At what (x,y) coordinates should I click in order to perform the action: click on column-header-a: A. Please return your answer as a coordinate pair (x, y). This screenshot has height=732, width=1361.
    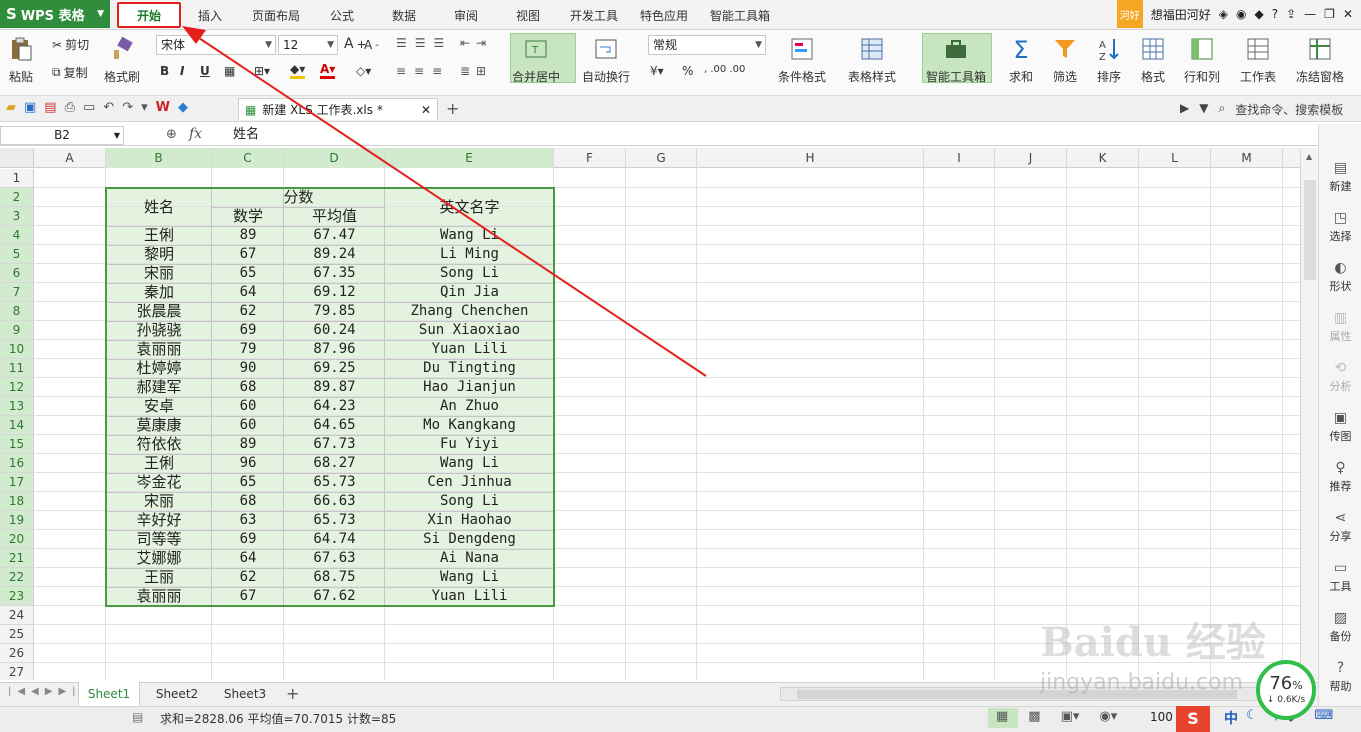
    Looking at the image, I should click on (70, 158).